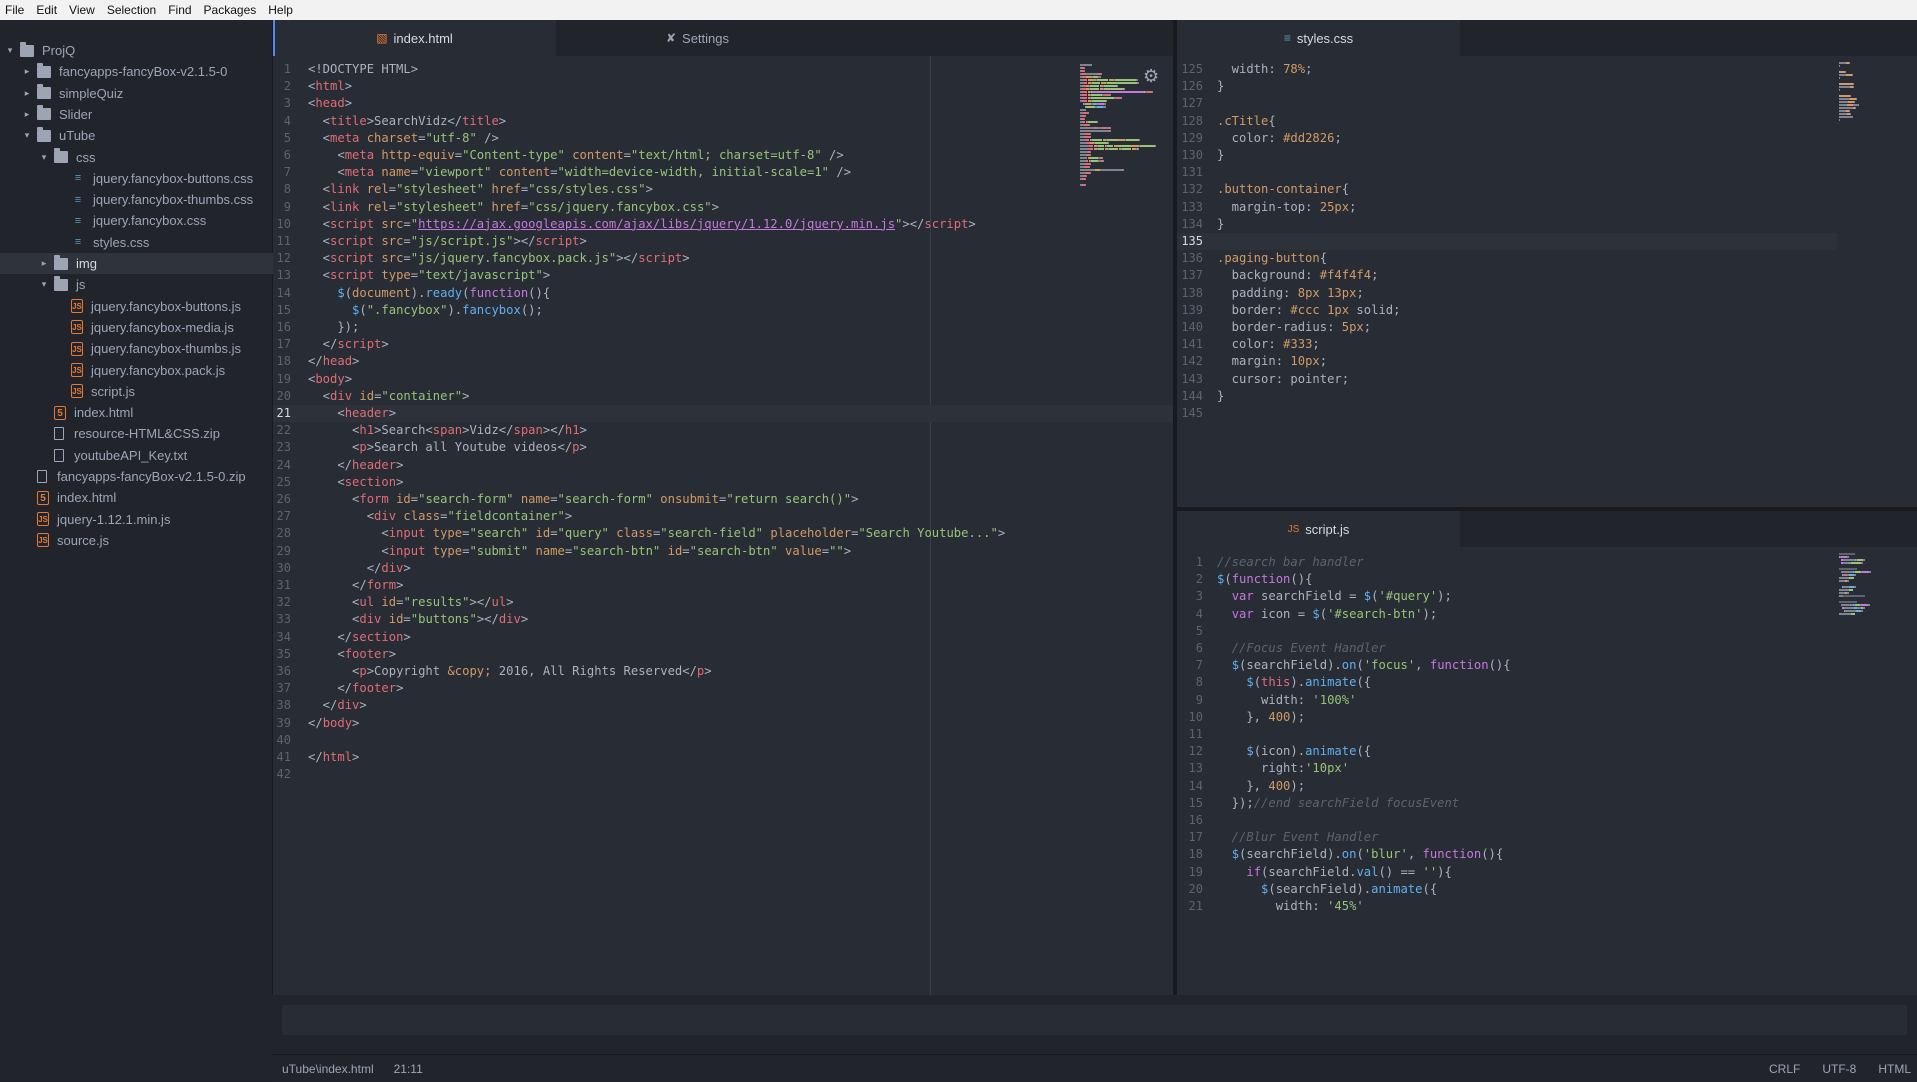 This screenshot has width=1917, height=1082. Describe the element at coordinates (697, 38) in the screenshot. I see `tab-settings: ✘ Settings` at that location.